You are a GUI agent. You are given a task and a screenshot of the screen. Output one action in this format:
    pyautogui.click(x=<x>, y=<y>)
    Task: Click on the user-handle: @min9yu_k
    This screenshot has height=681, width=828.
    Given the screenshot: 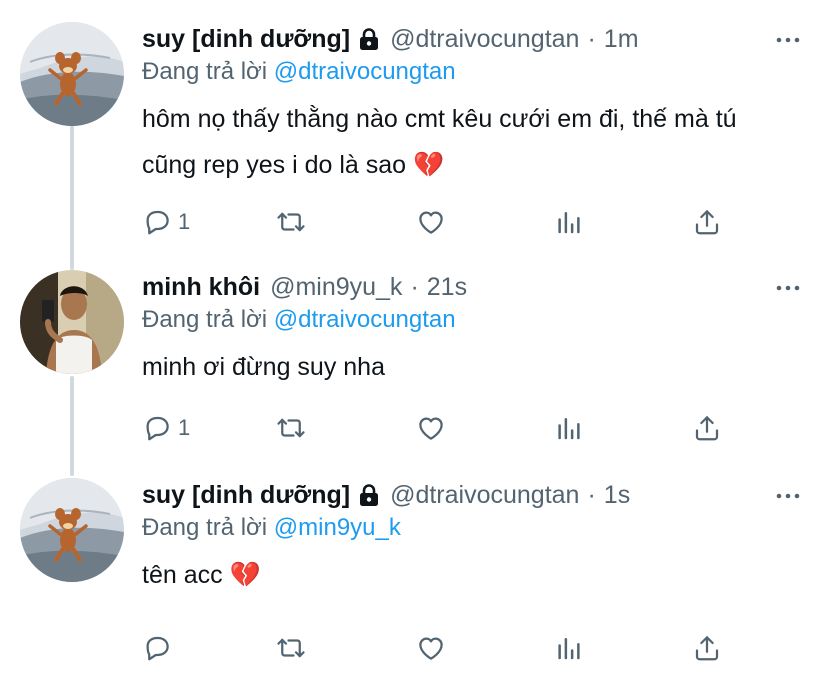 What is the action you would take?
    pyautogui.click(x=336, y=287)
    